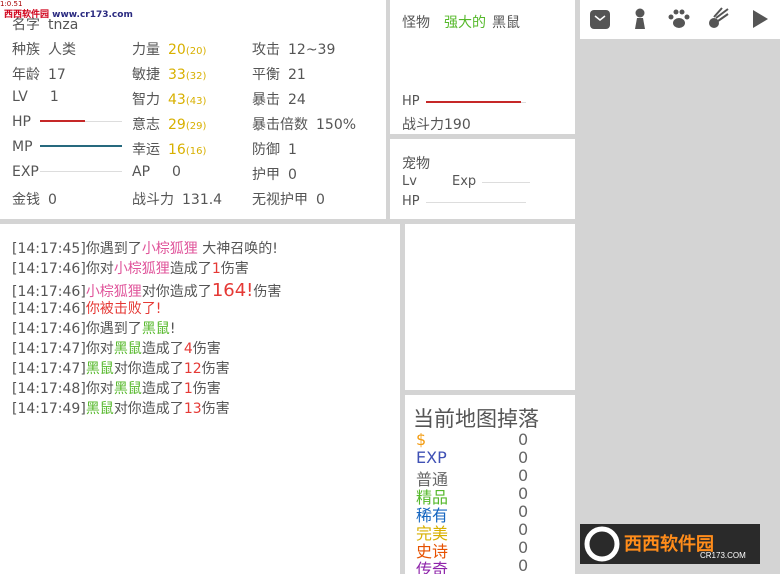  What do you see at coordinates (292, 150) in the screenshot?
I see `defense-value: 1` at bounding box center [292, 150].